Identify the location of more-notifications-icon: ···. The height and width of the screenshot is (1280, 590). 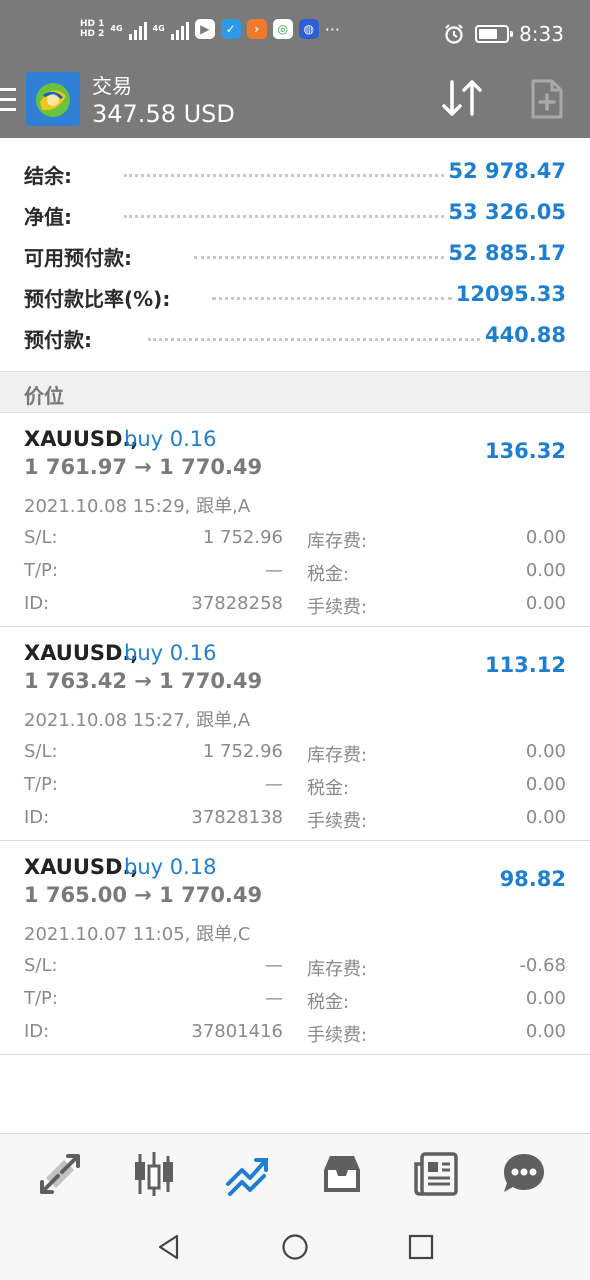
(332, 29).